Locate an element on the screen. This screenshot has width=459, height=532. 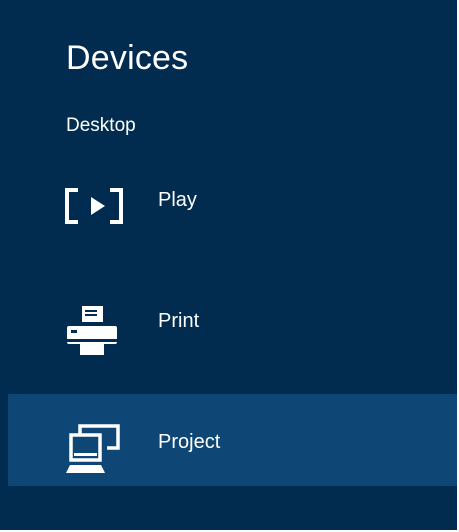
printer-icon is located at coordinates (96, 334).